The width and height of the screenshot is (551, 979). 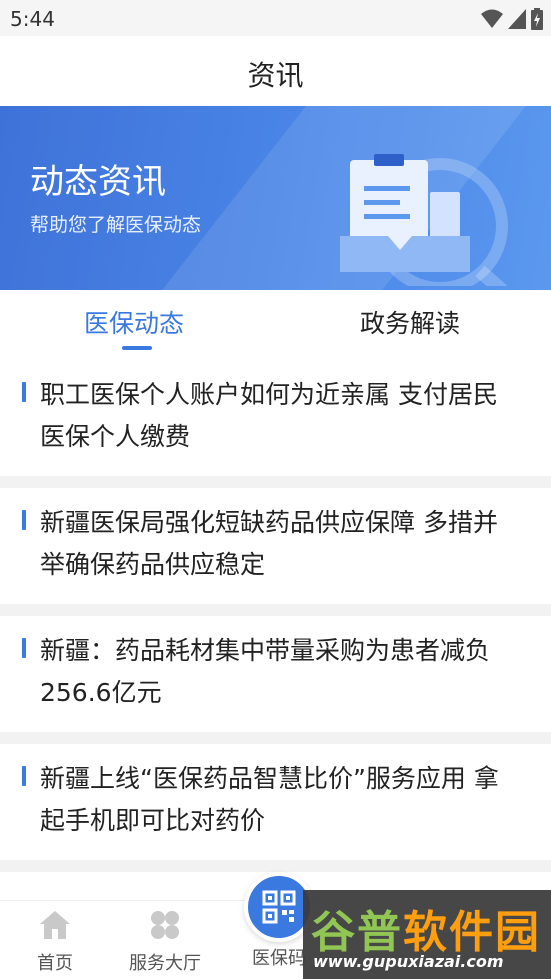 I want to click on battery-icon, so click(x=537, y=19).